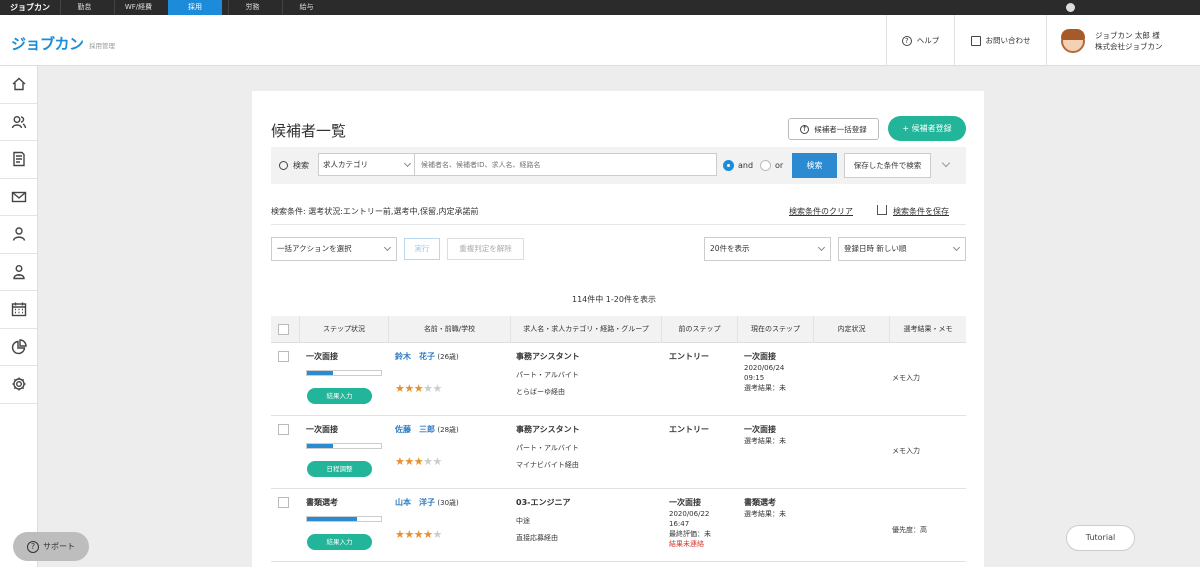 This screenshot has height=567, width=1200. What do you see at coordinates (18, 160) in the screenshot?
I see `sidebar-item-documents` at bounding box center [18, 160].